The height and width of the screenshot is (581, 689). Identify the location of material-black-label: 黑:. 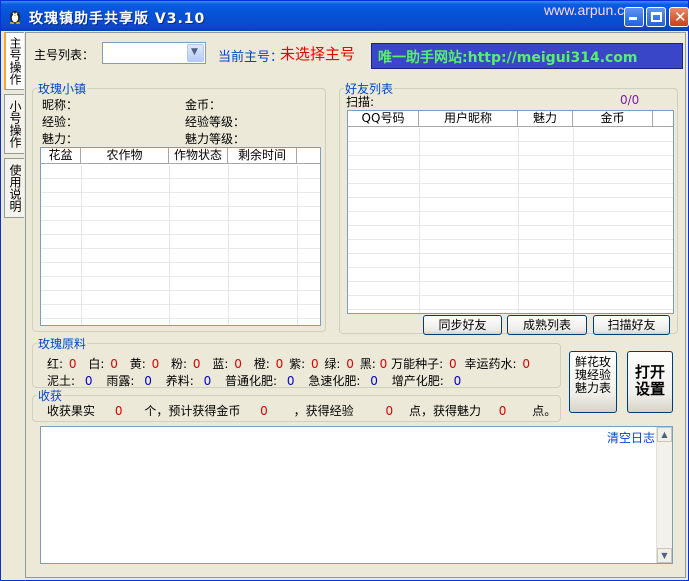
(367, 364).